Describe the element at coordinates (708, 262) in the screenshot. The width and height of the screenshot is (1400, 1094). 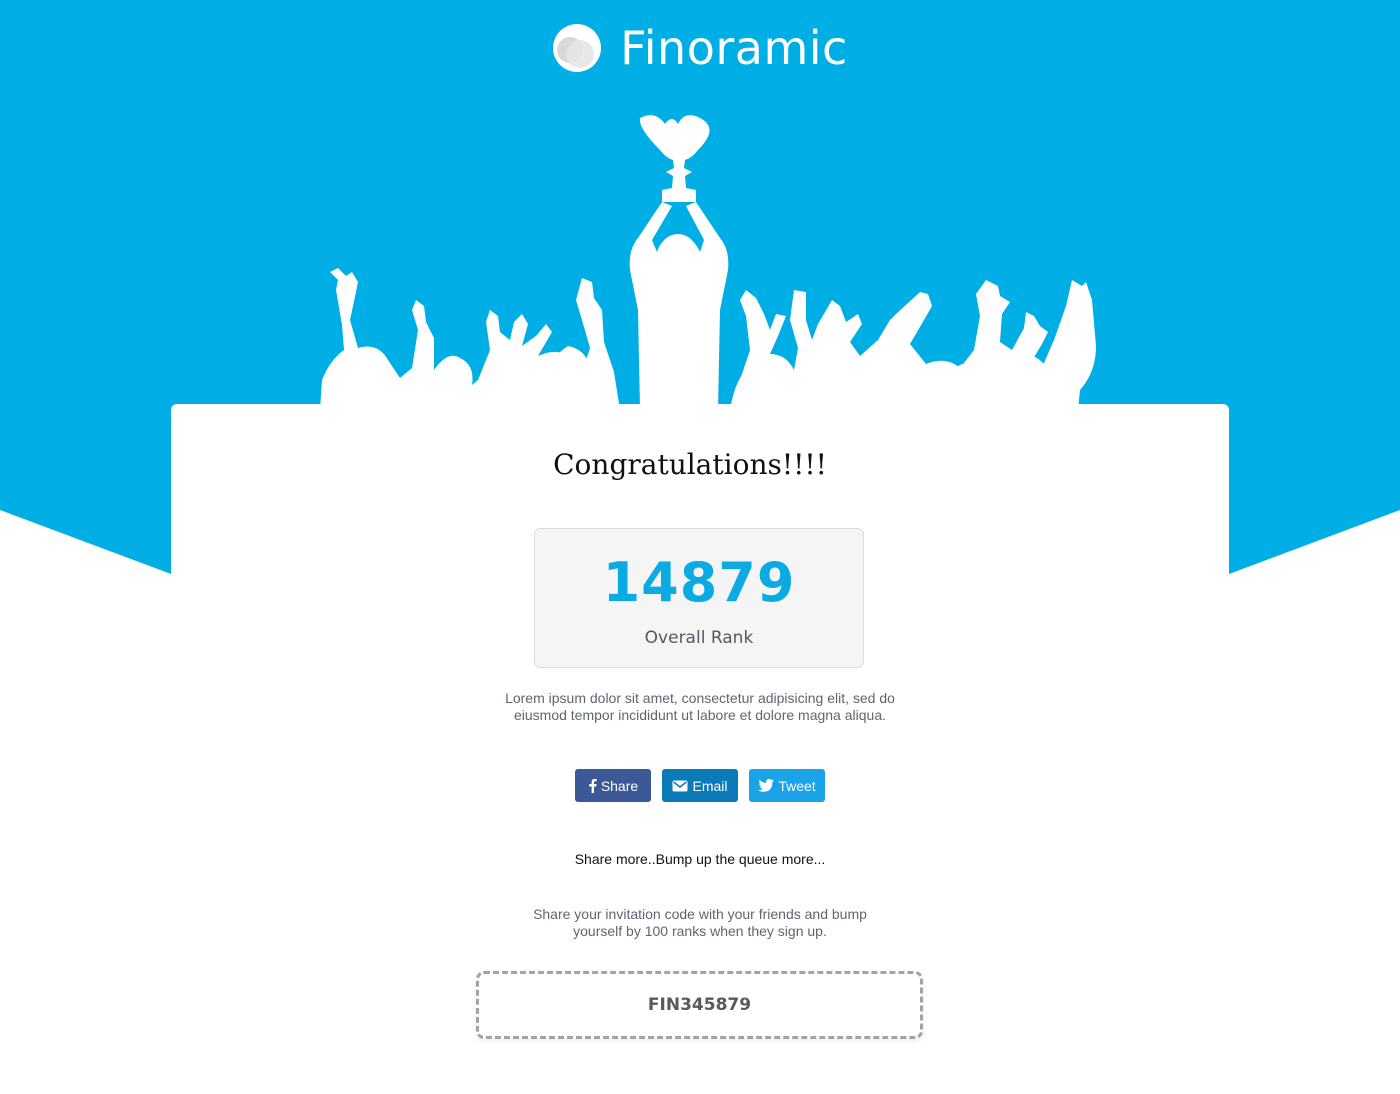
I see `celebrating-crowd-trophy-icon` at that location.